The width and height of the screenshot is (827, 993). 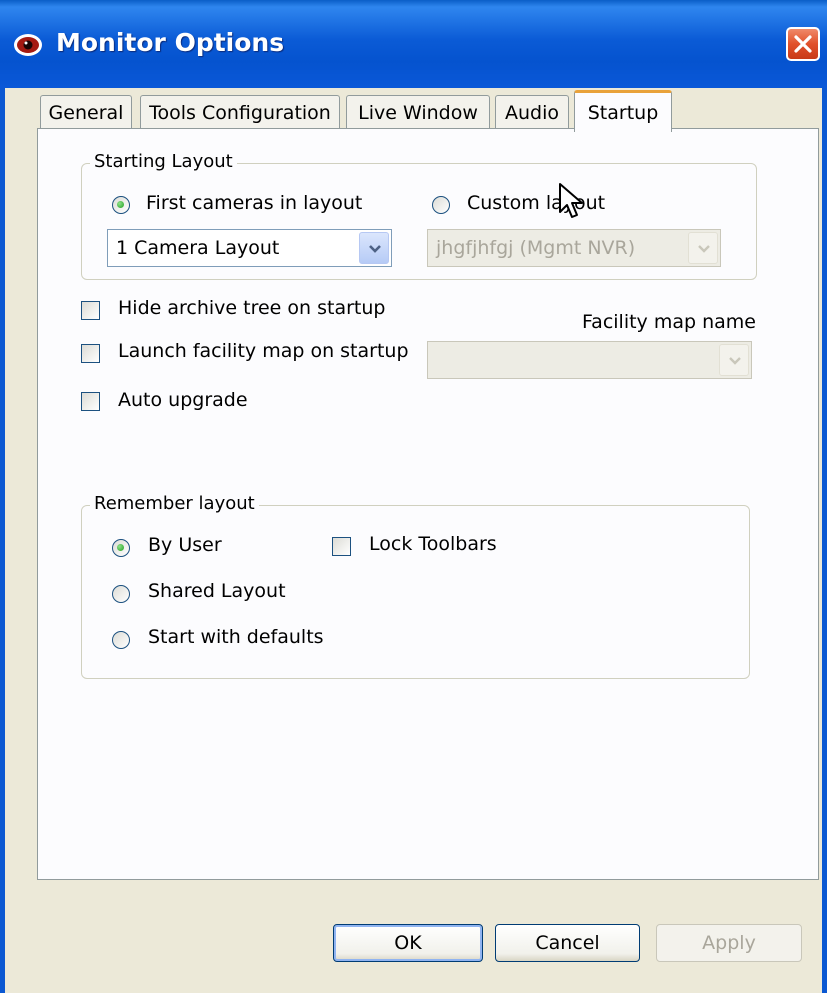 I want to click on auto-upgrade-checkbox, so click(x=90, y=401).